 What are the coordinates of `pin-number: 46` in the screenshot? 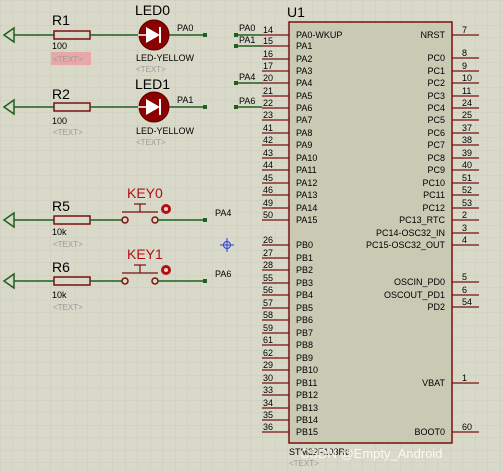 It's located at (268, 190).